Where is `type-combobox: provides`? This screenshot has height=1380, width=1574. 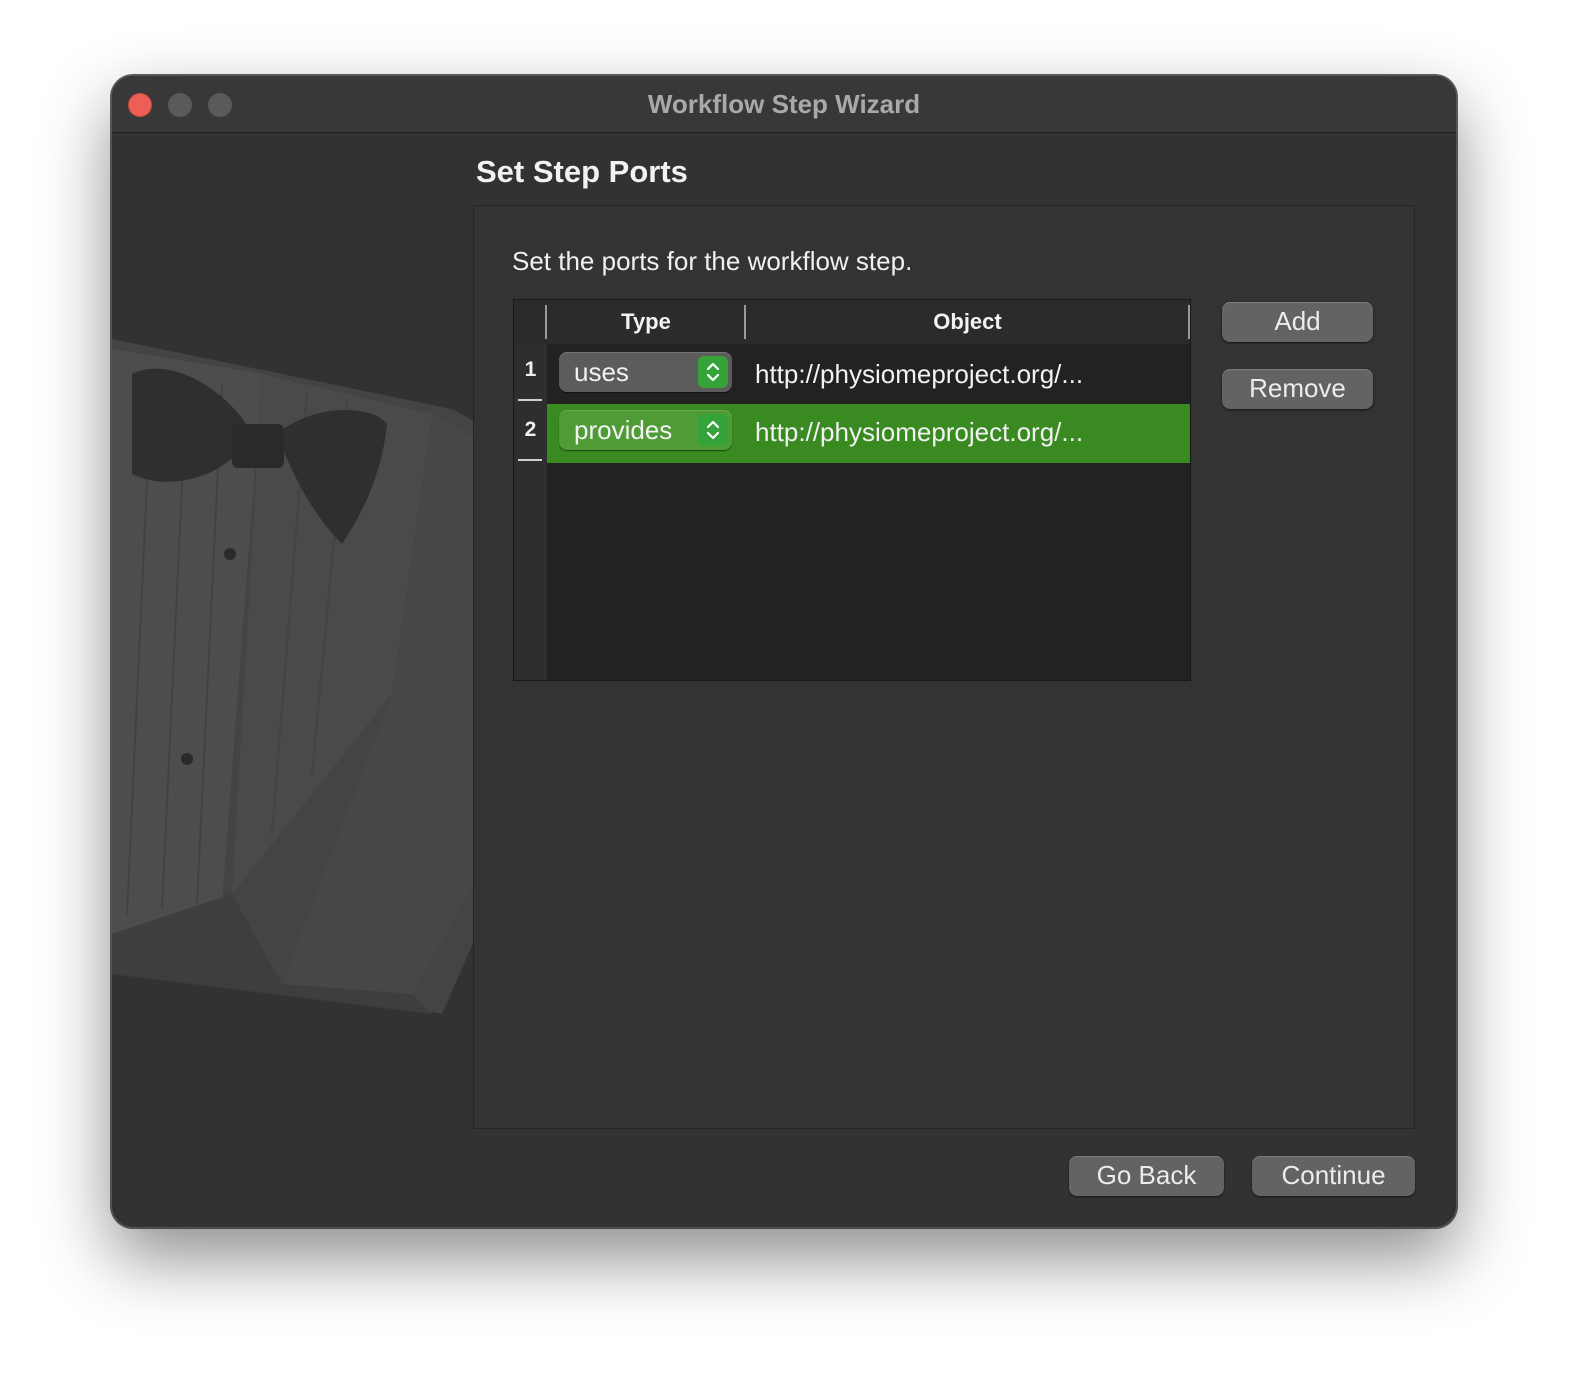
type-combobox: provides is located at coordinates (645, 430).